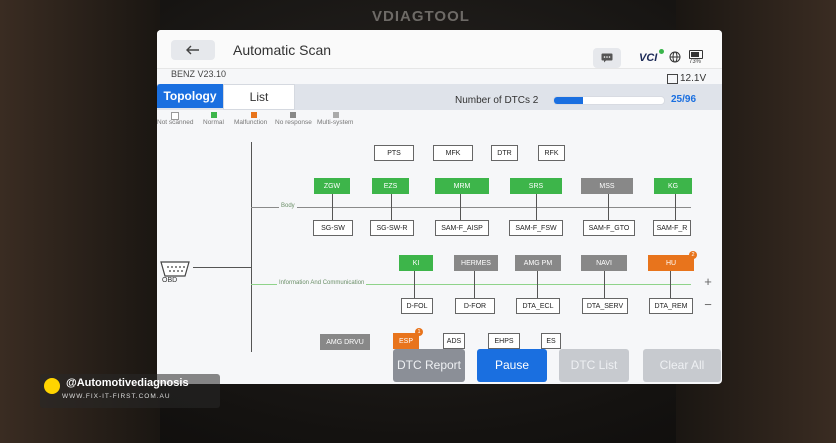 The height and width of the screenshot is (443, 836). I want to click on module-node: SRS, so click(536, 186).